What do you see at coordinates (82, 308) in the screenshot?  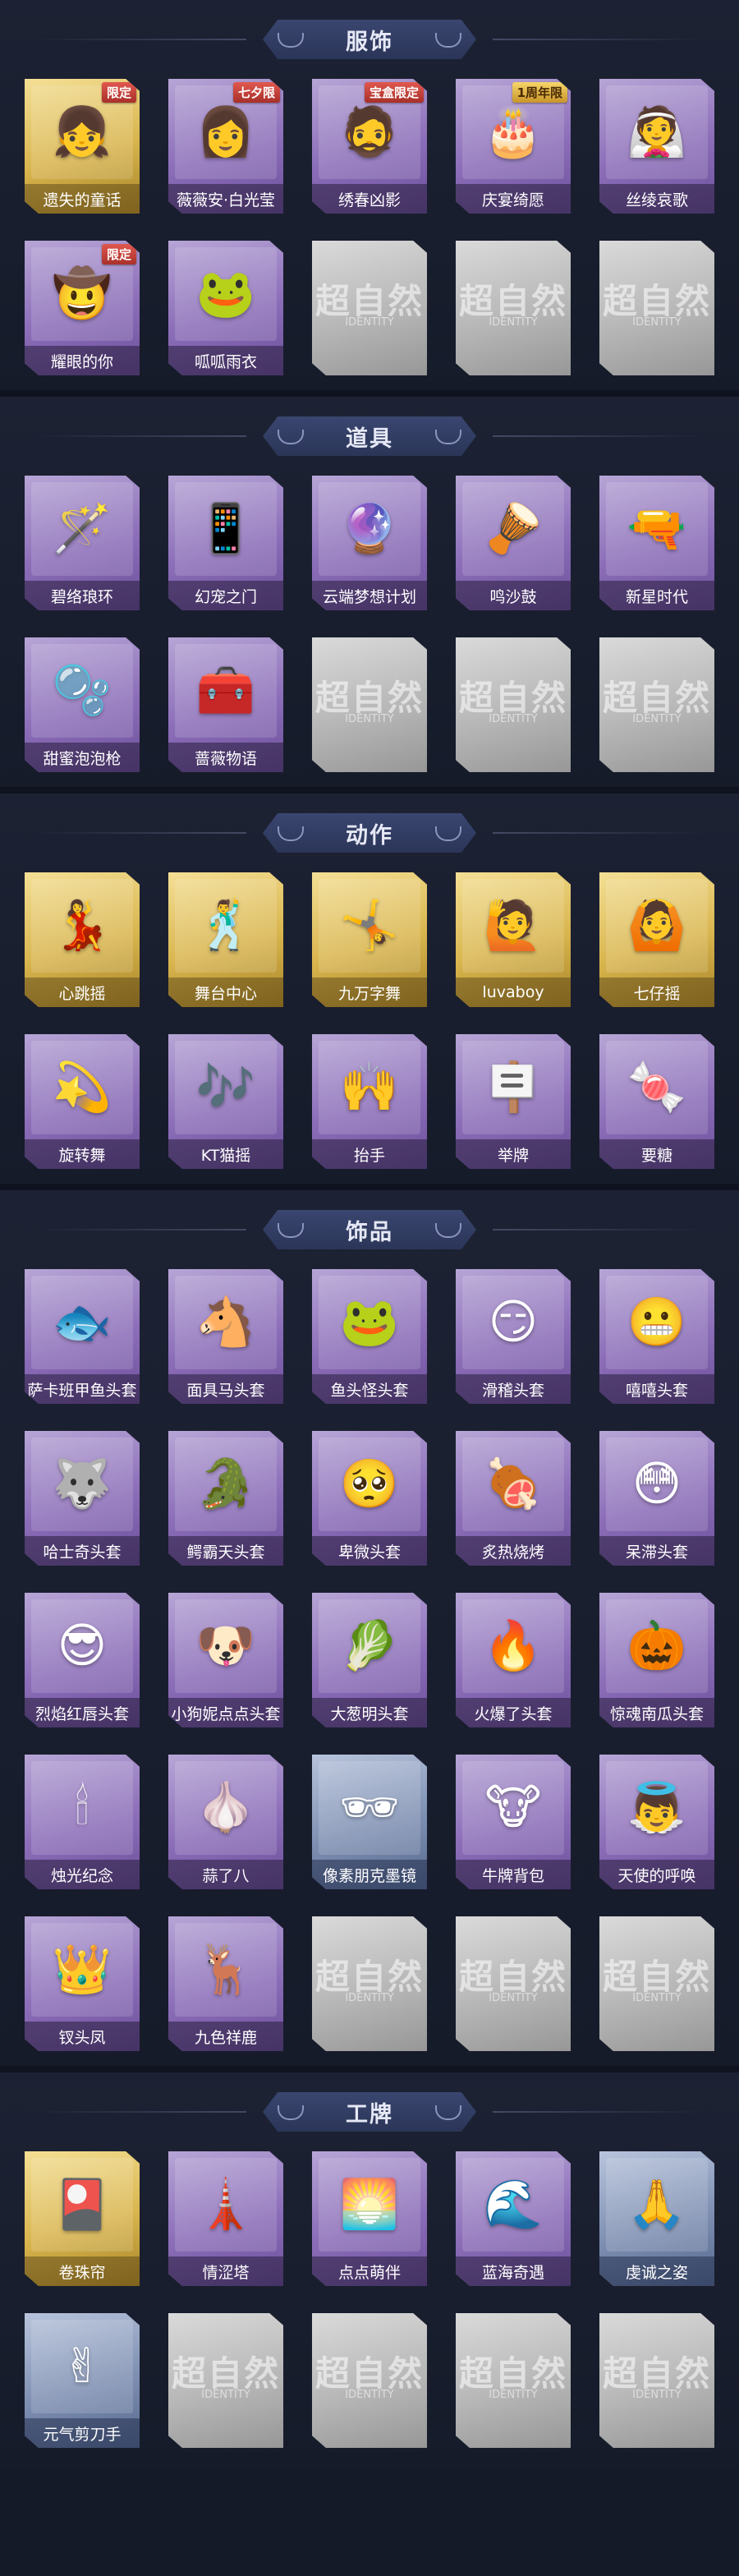 I see `item-card: 🤠 耀眼的你 限定` at bounding box center [82, 308].